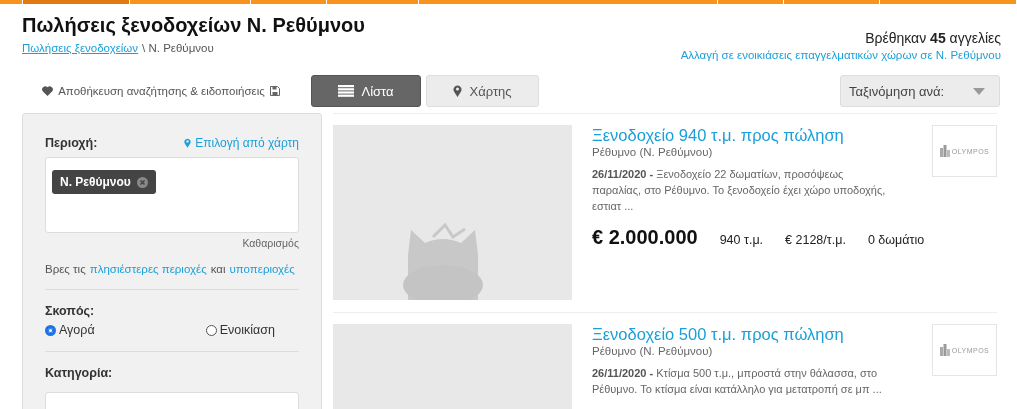  Describe the element at coordinates (645, 237) in the screenshot. I see `listing-price: € 2.000.000` at that location.